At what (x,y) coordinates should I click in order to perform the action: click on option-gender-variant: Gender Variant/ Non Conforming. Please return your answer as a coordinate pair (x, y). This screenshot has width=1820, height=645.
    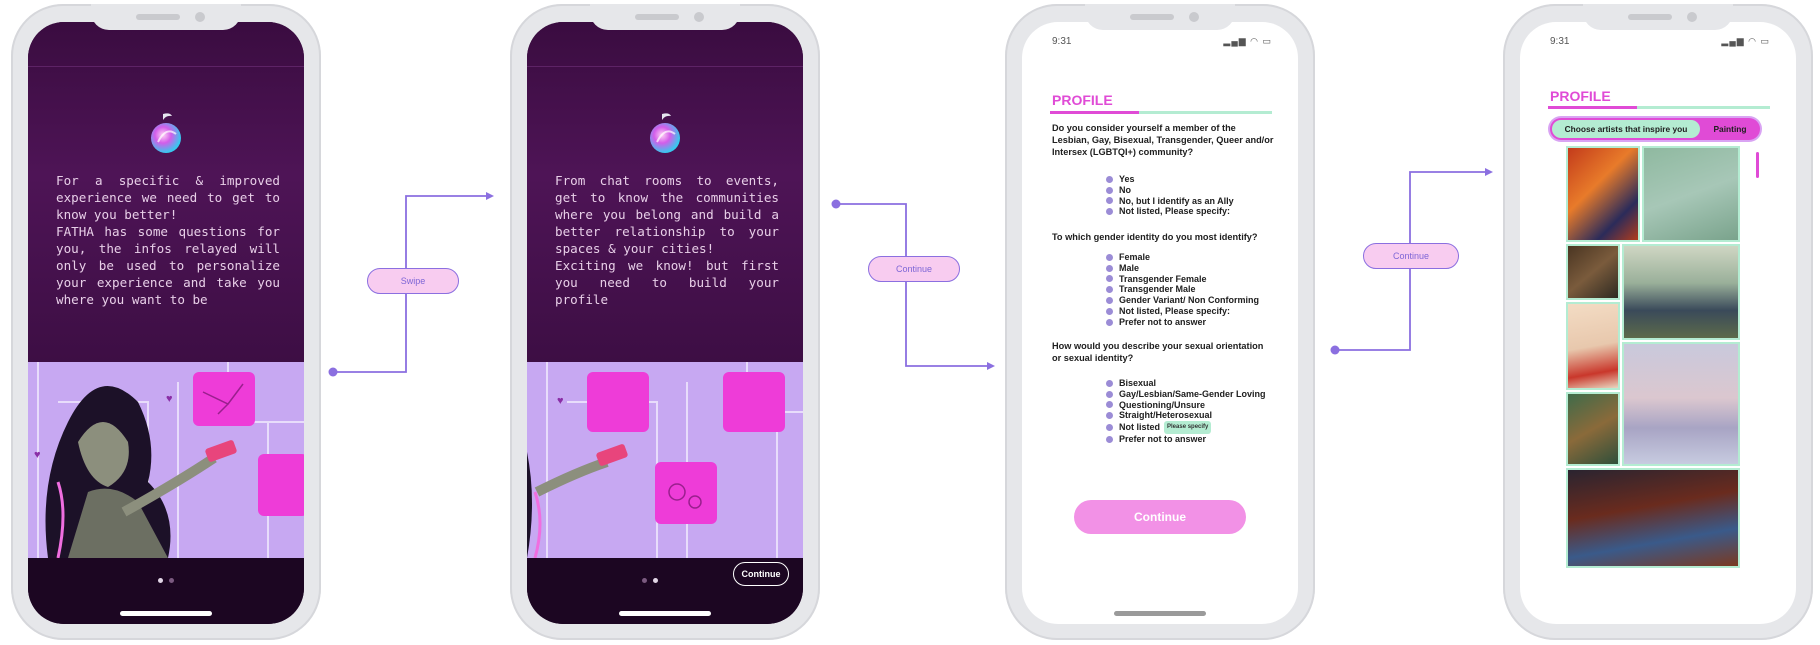
    Looking at the image, I should click on (1182, 300).